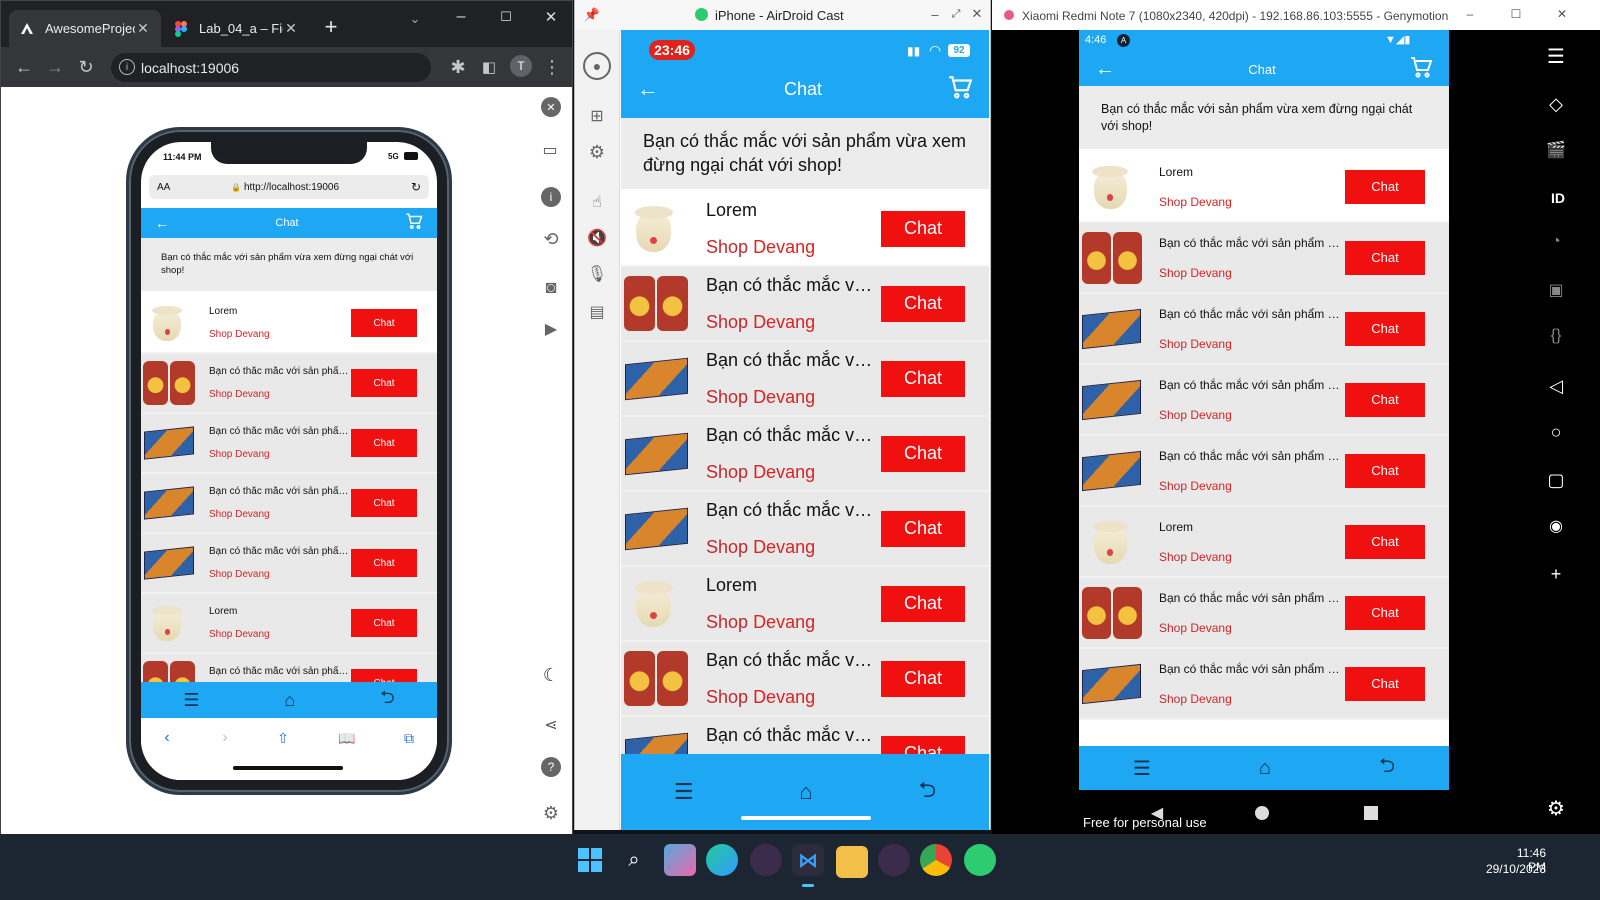 Image resolution: width=1600 pixels, height=900 pixels. What do you see at coordinates (597, 274) in the screenshot?
I see `mic-mute-icon: 🎙` at bounding box center [597, 274].